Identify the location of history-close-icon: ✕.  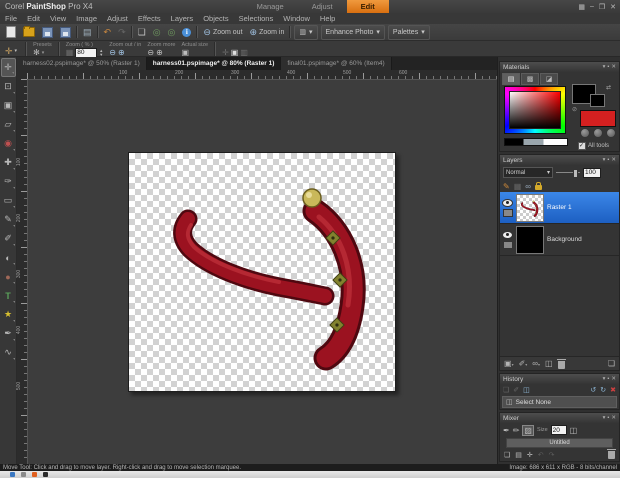
(613, 379).